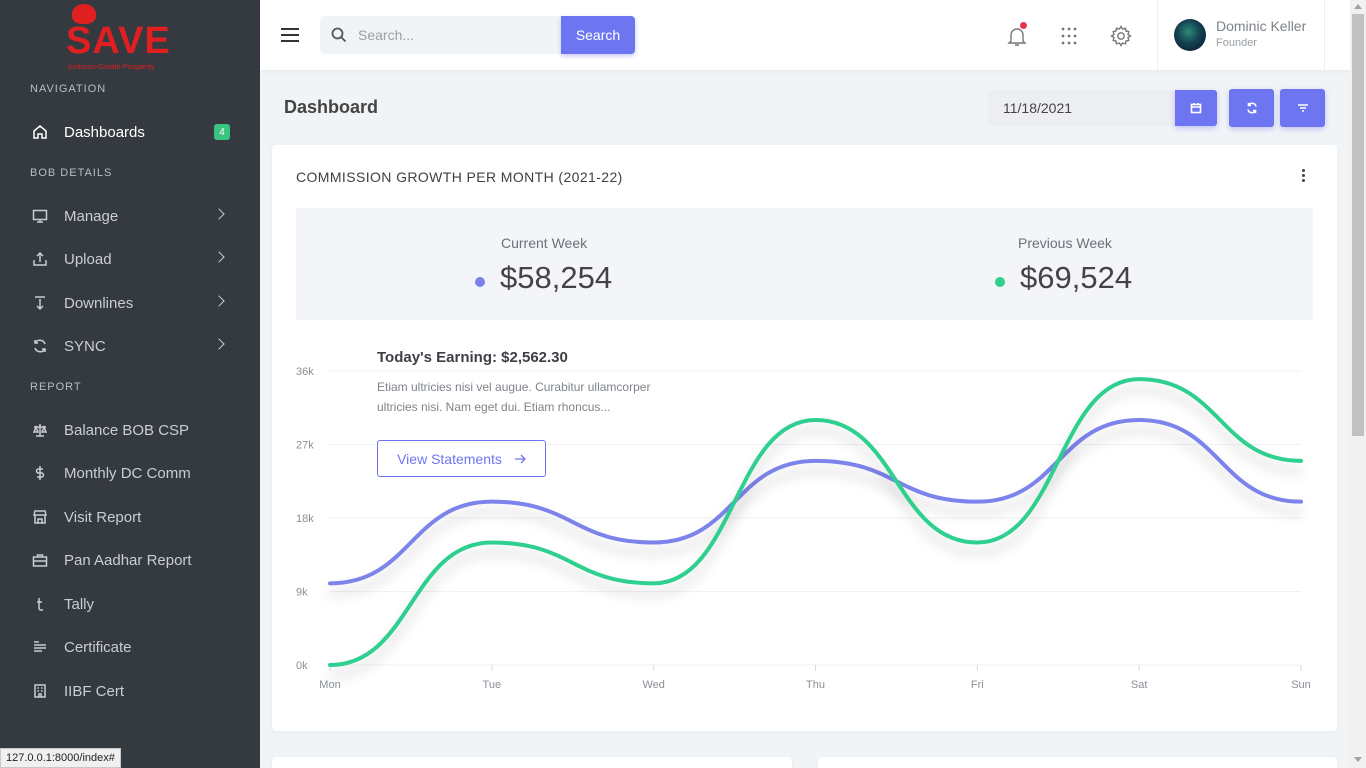 The width and height of the screenshot is (1366, 768). Describe the element at coordinates (60, 758) in the screenshot. I see `status-bar-url: 127.0.0.1:8000/index#` at that location.